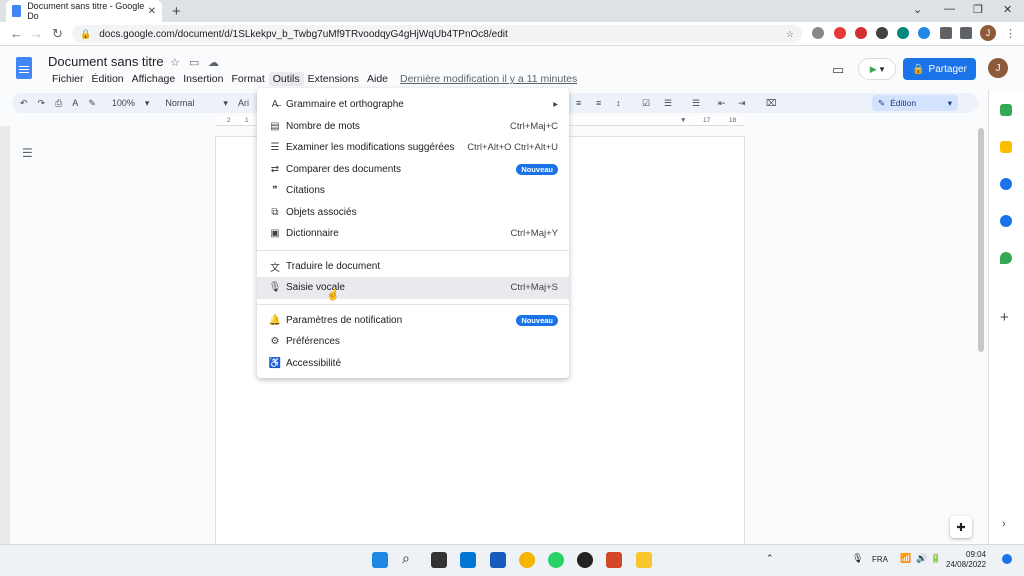 The width and height of the screenshot is (1024, 576). What do you see at coordinates (771, 103) in the screenshot?
I see `clear-formatting-icon: ⌧` at bounding box center [771, 103].